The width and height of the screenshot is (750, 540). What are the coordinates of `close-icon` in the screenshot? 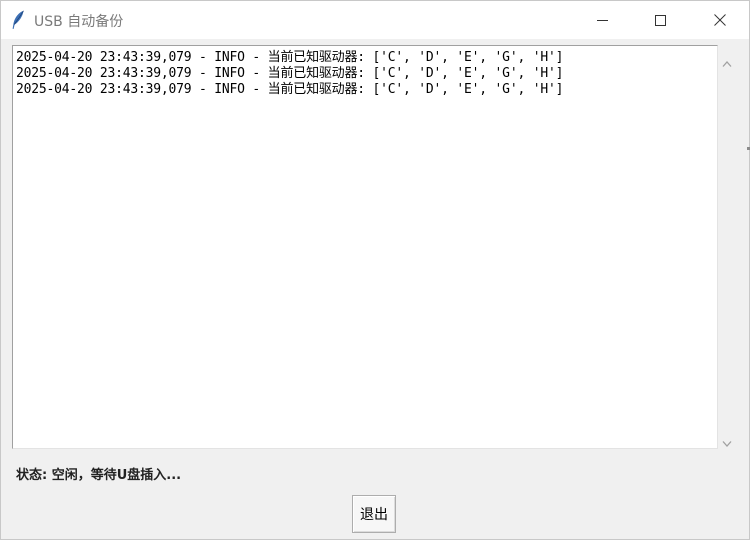 It's located at (720, 20).